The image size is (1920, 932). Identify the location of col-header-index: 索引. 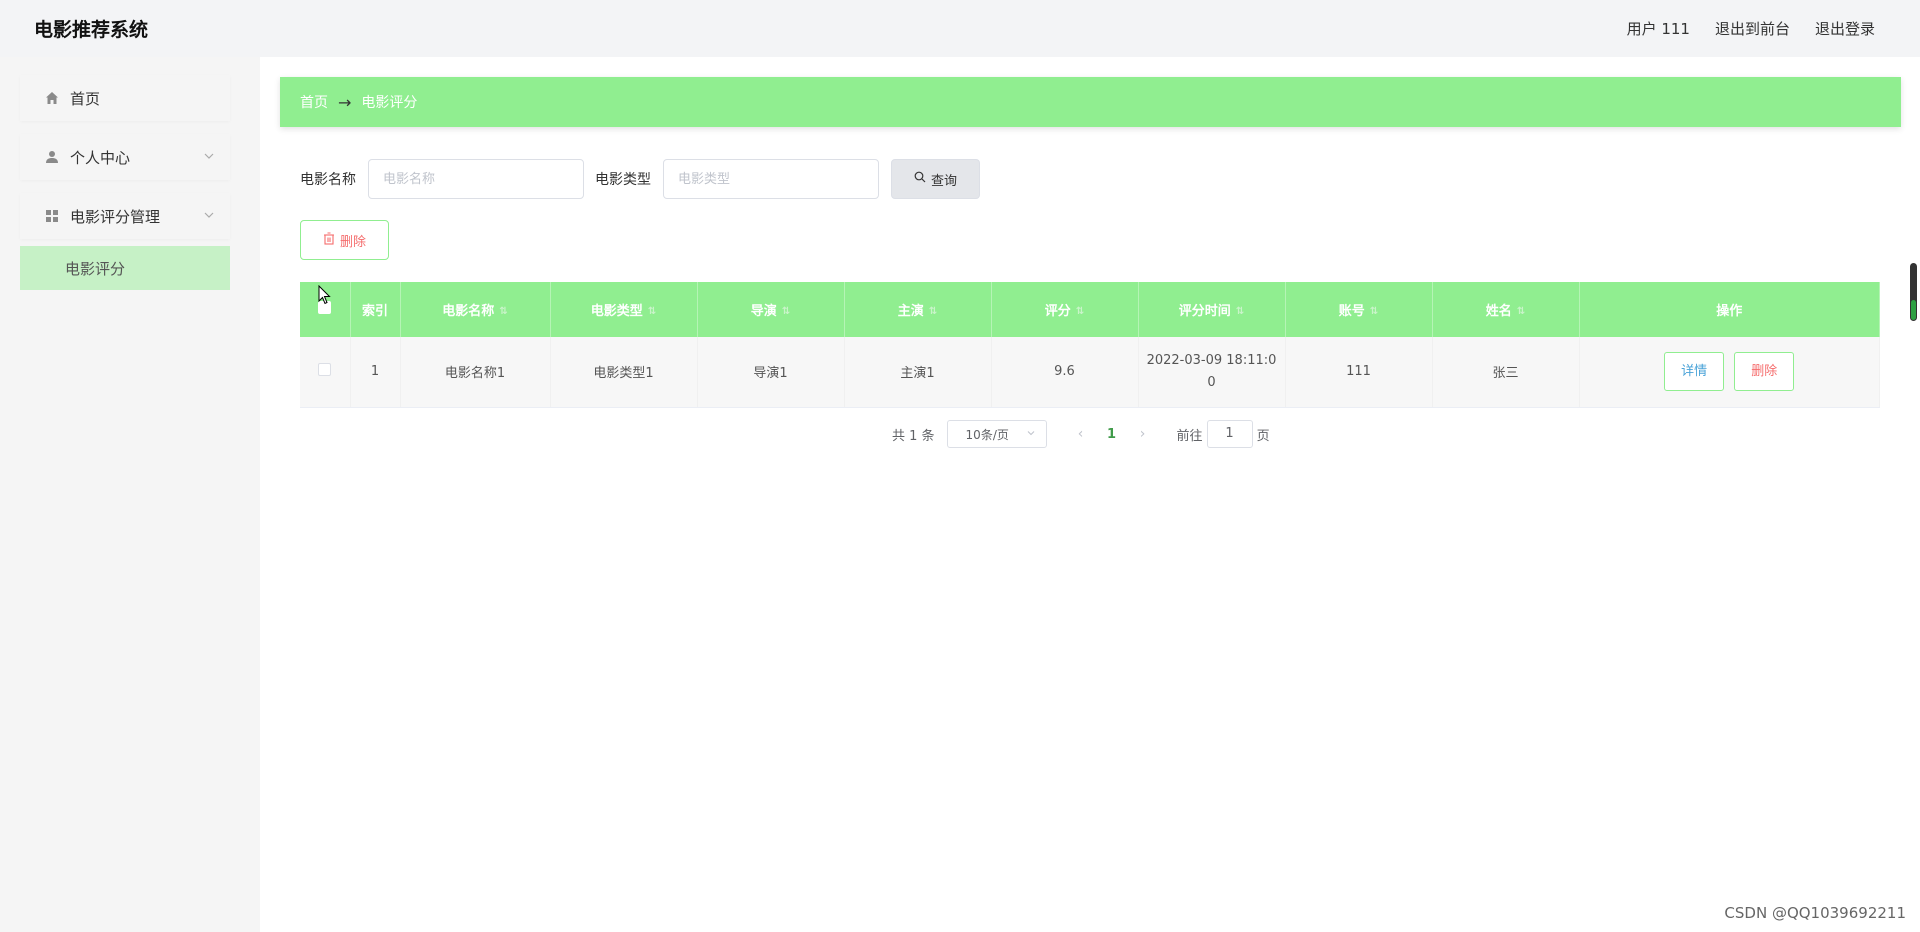
(375, 309).